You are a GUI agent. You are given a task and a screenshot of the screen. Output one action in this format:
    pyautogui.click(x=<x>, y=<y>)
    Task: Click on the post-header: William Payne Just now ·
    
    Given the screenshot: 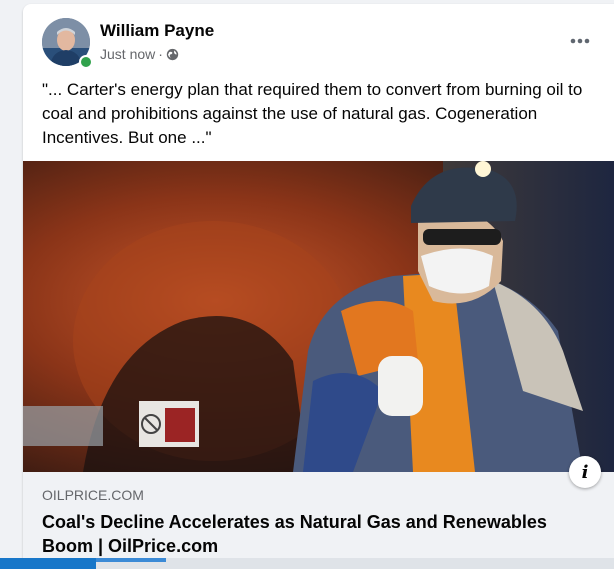 What is the action you would take?
    pyautogui.click(x=318, y=39)
    